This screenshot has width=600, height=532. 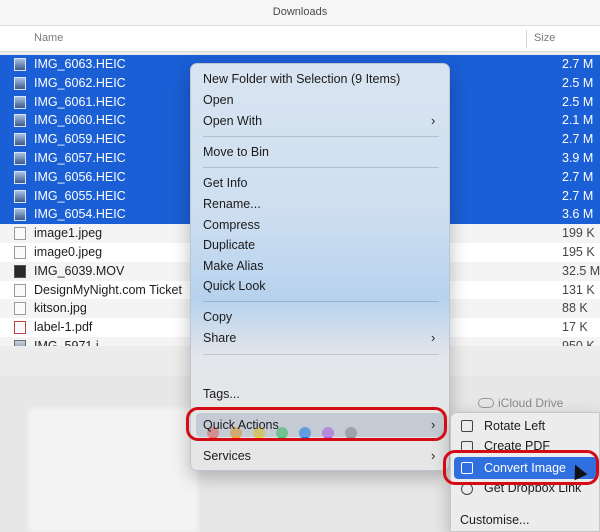 I want to click on file-name: IMG_6061.HEIC, so click(x=80, y=101).